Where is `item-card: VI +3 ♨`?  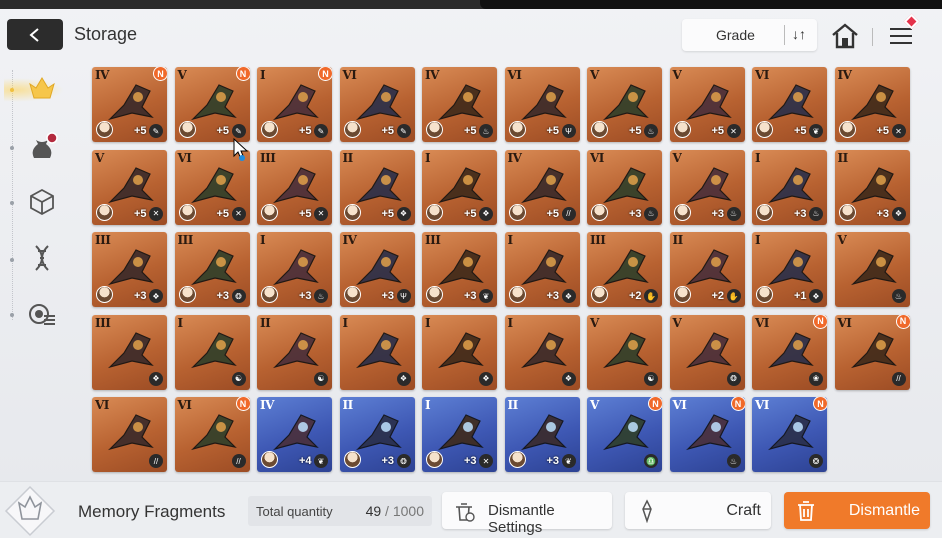 item-card: VI +3 ♨ is located at coordinates (624, 187).